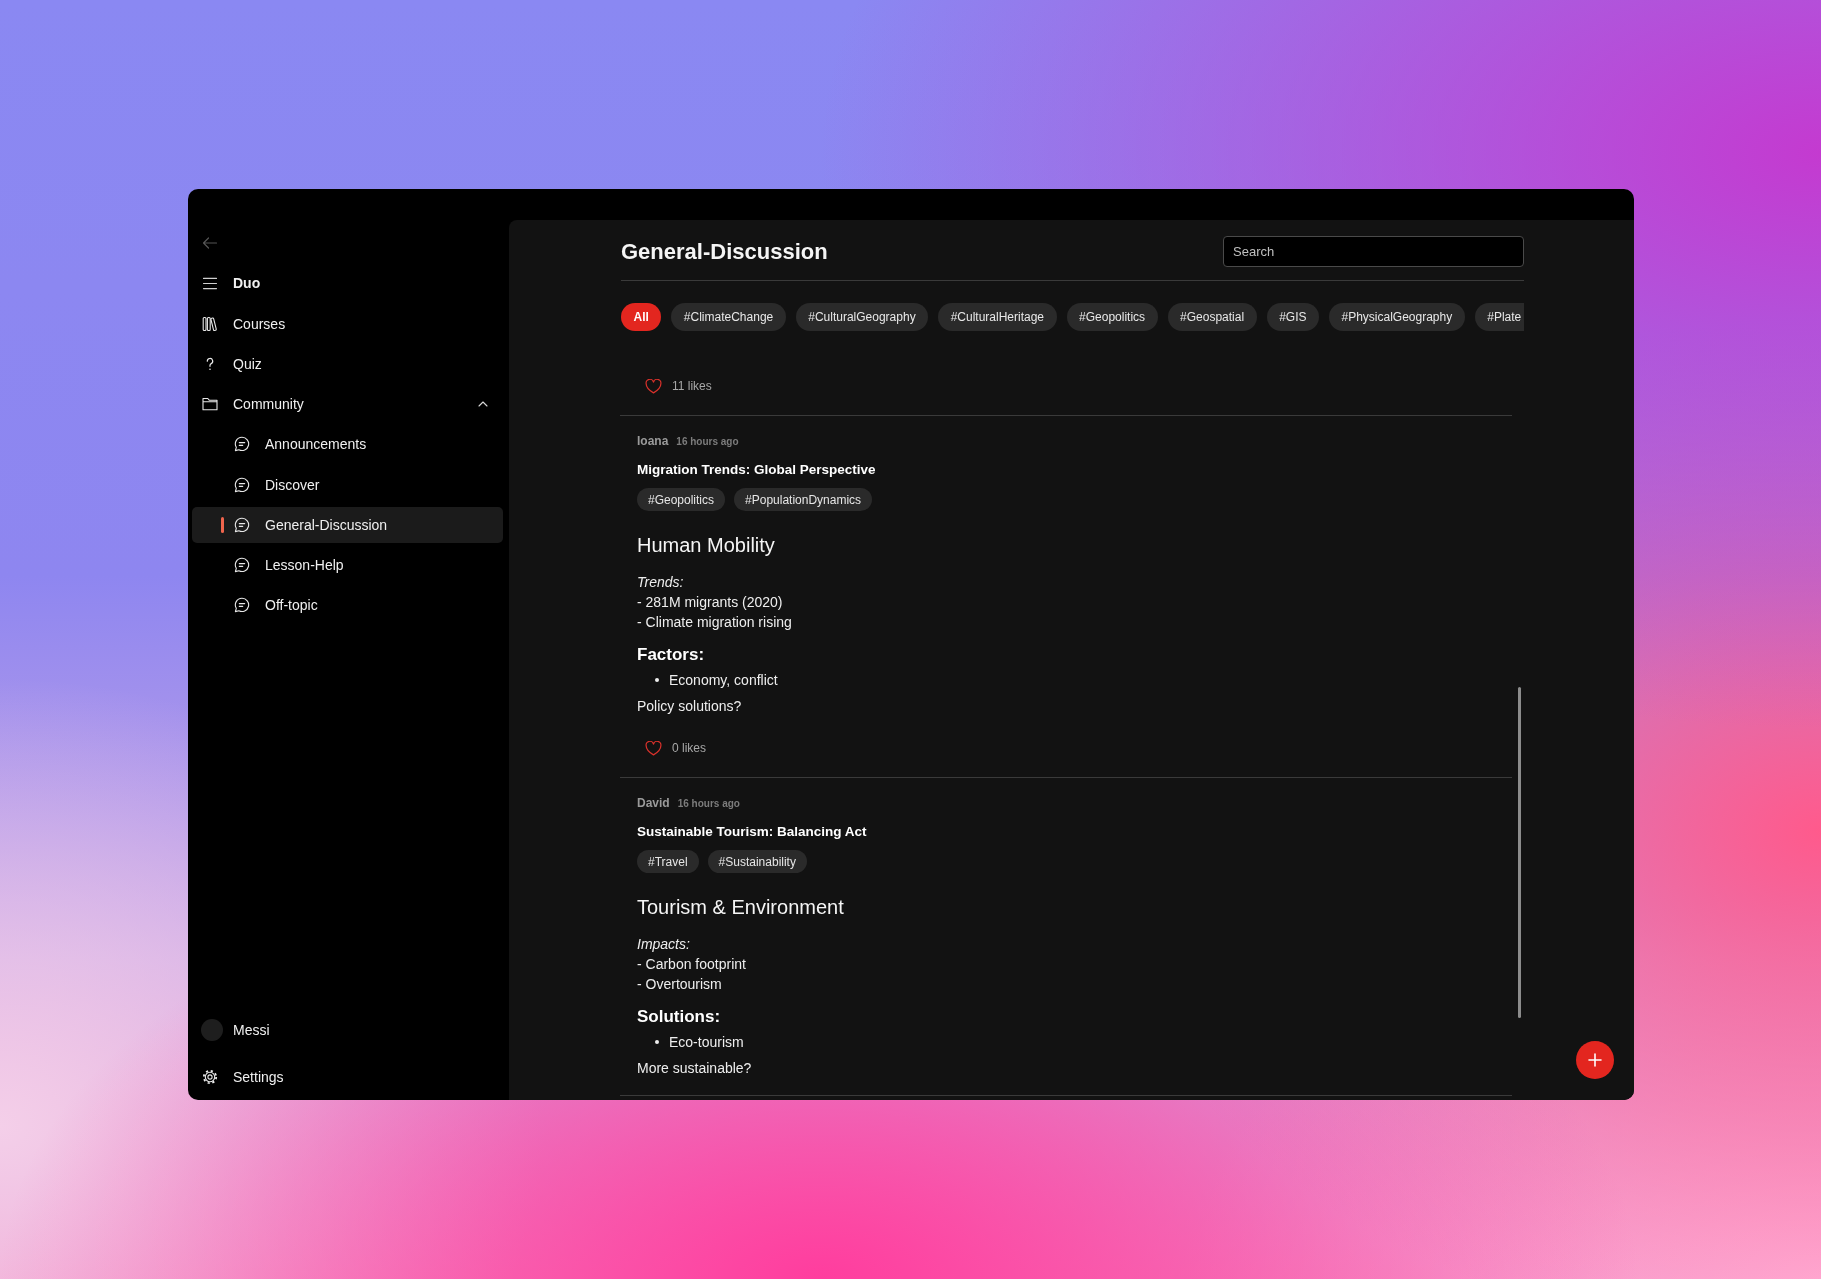 Image resolution: width=1821 pixels, height=1279 pixels. Describe the element at coordinates (347, 524) in the screenshot. I see `nav-item: General-Discussion` at that location.